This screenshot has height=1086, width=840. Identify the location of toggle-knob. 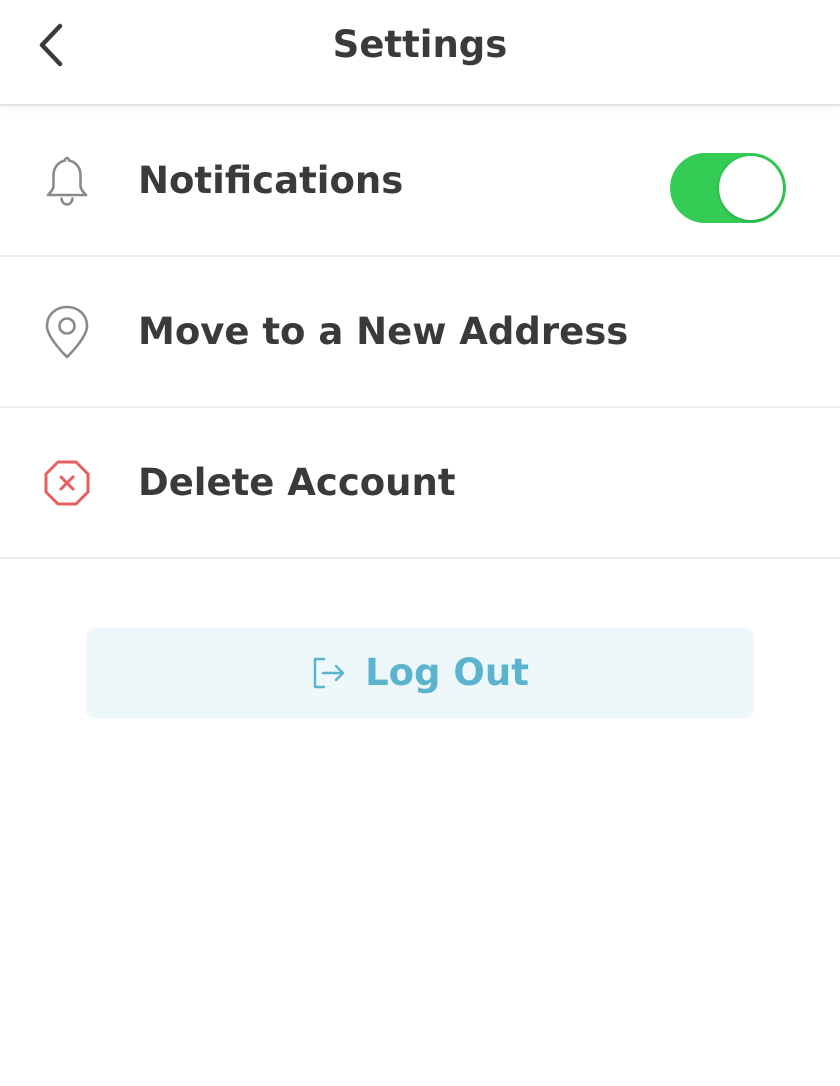
(751, 188).